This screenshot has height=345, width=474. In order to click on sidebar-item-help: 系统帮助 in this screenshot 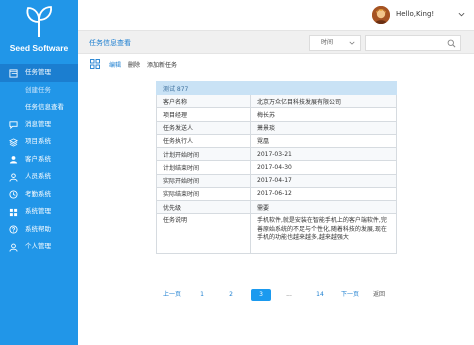, I will do `click(39, 230)`.